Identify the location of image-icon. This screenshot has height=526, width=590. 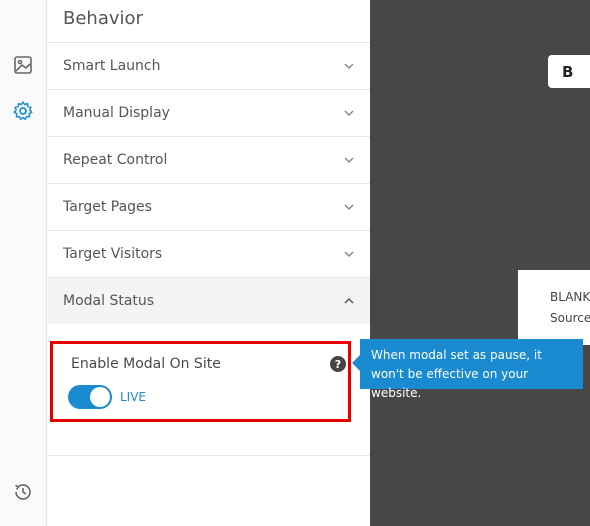
(23, 65).